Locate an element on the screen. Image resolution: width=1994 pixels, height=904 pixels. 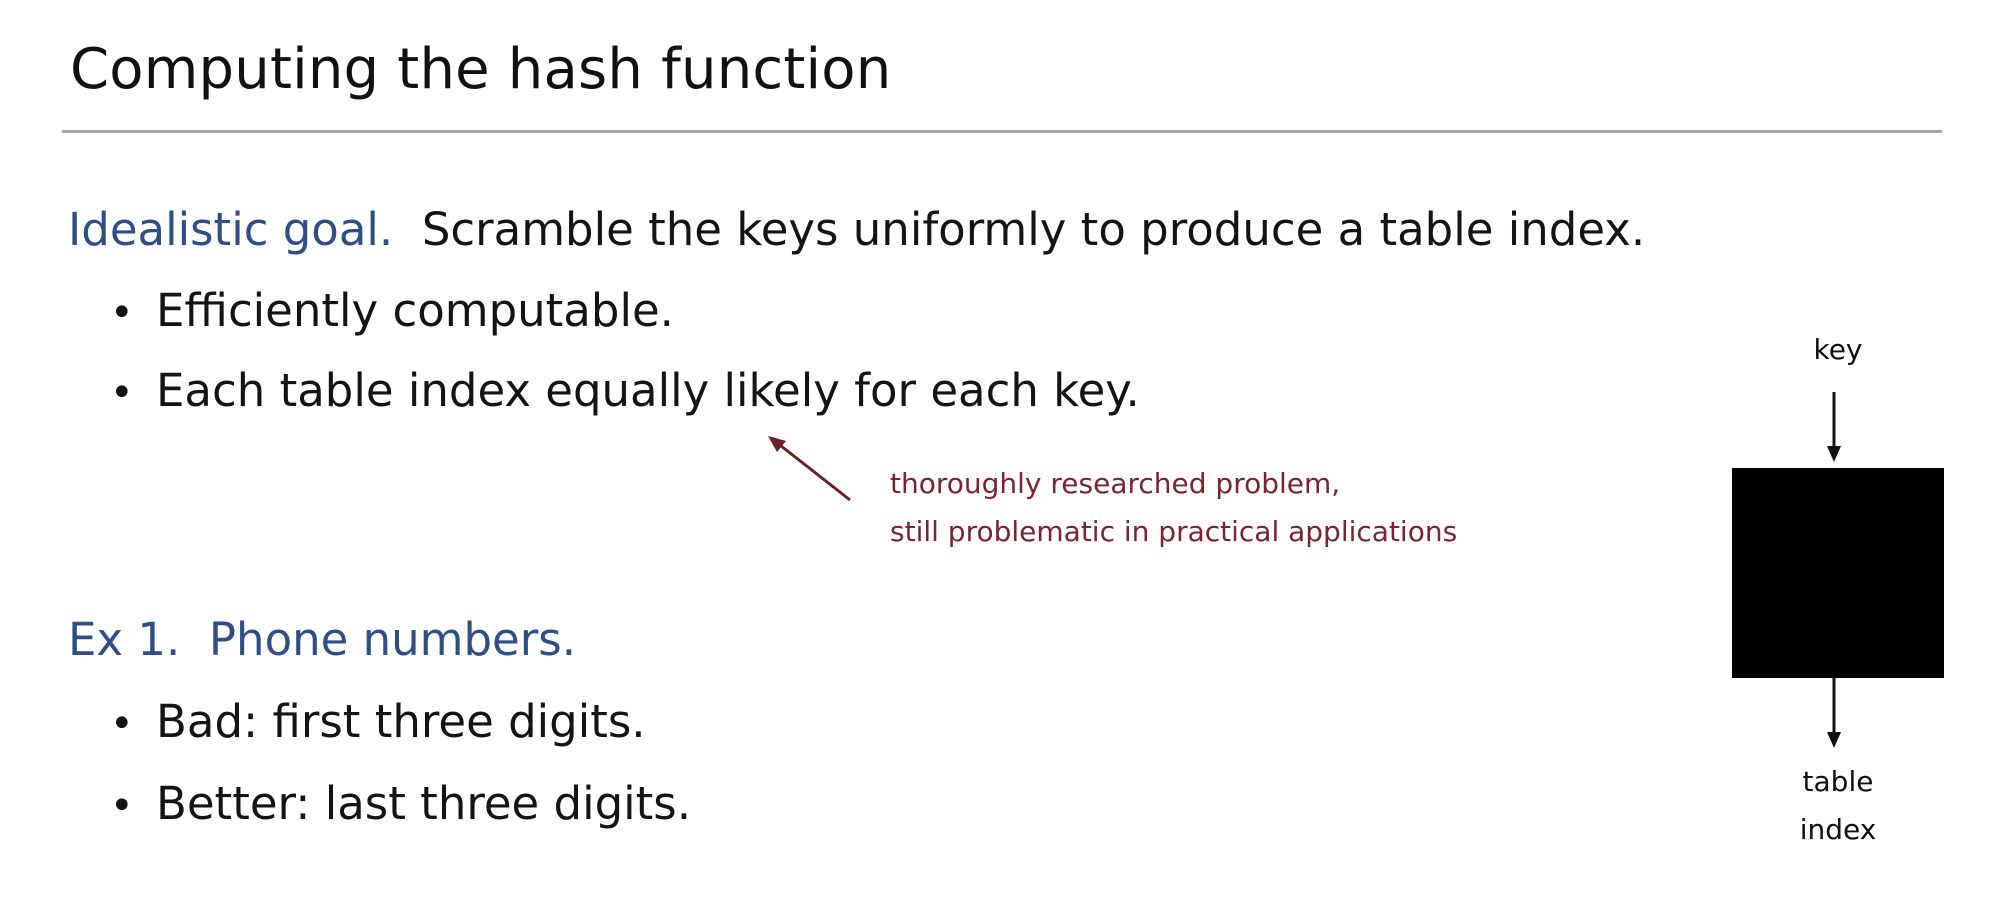
annotation-arrow is located at coordinates (809, 469).